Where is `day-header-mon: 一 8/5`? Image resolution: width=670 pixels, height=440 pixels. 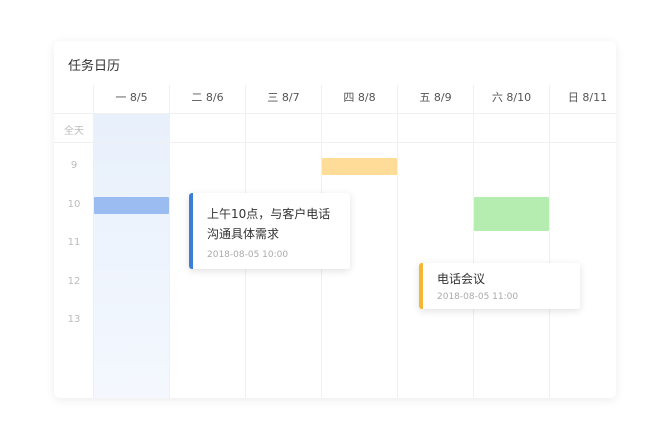 day-header-mon: 一 8/5 is located at coordinates (131, 97).